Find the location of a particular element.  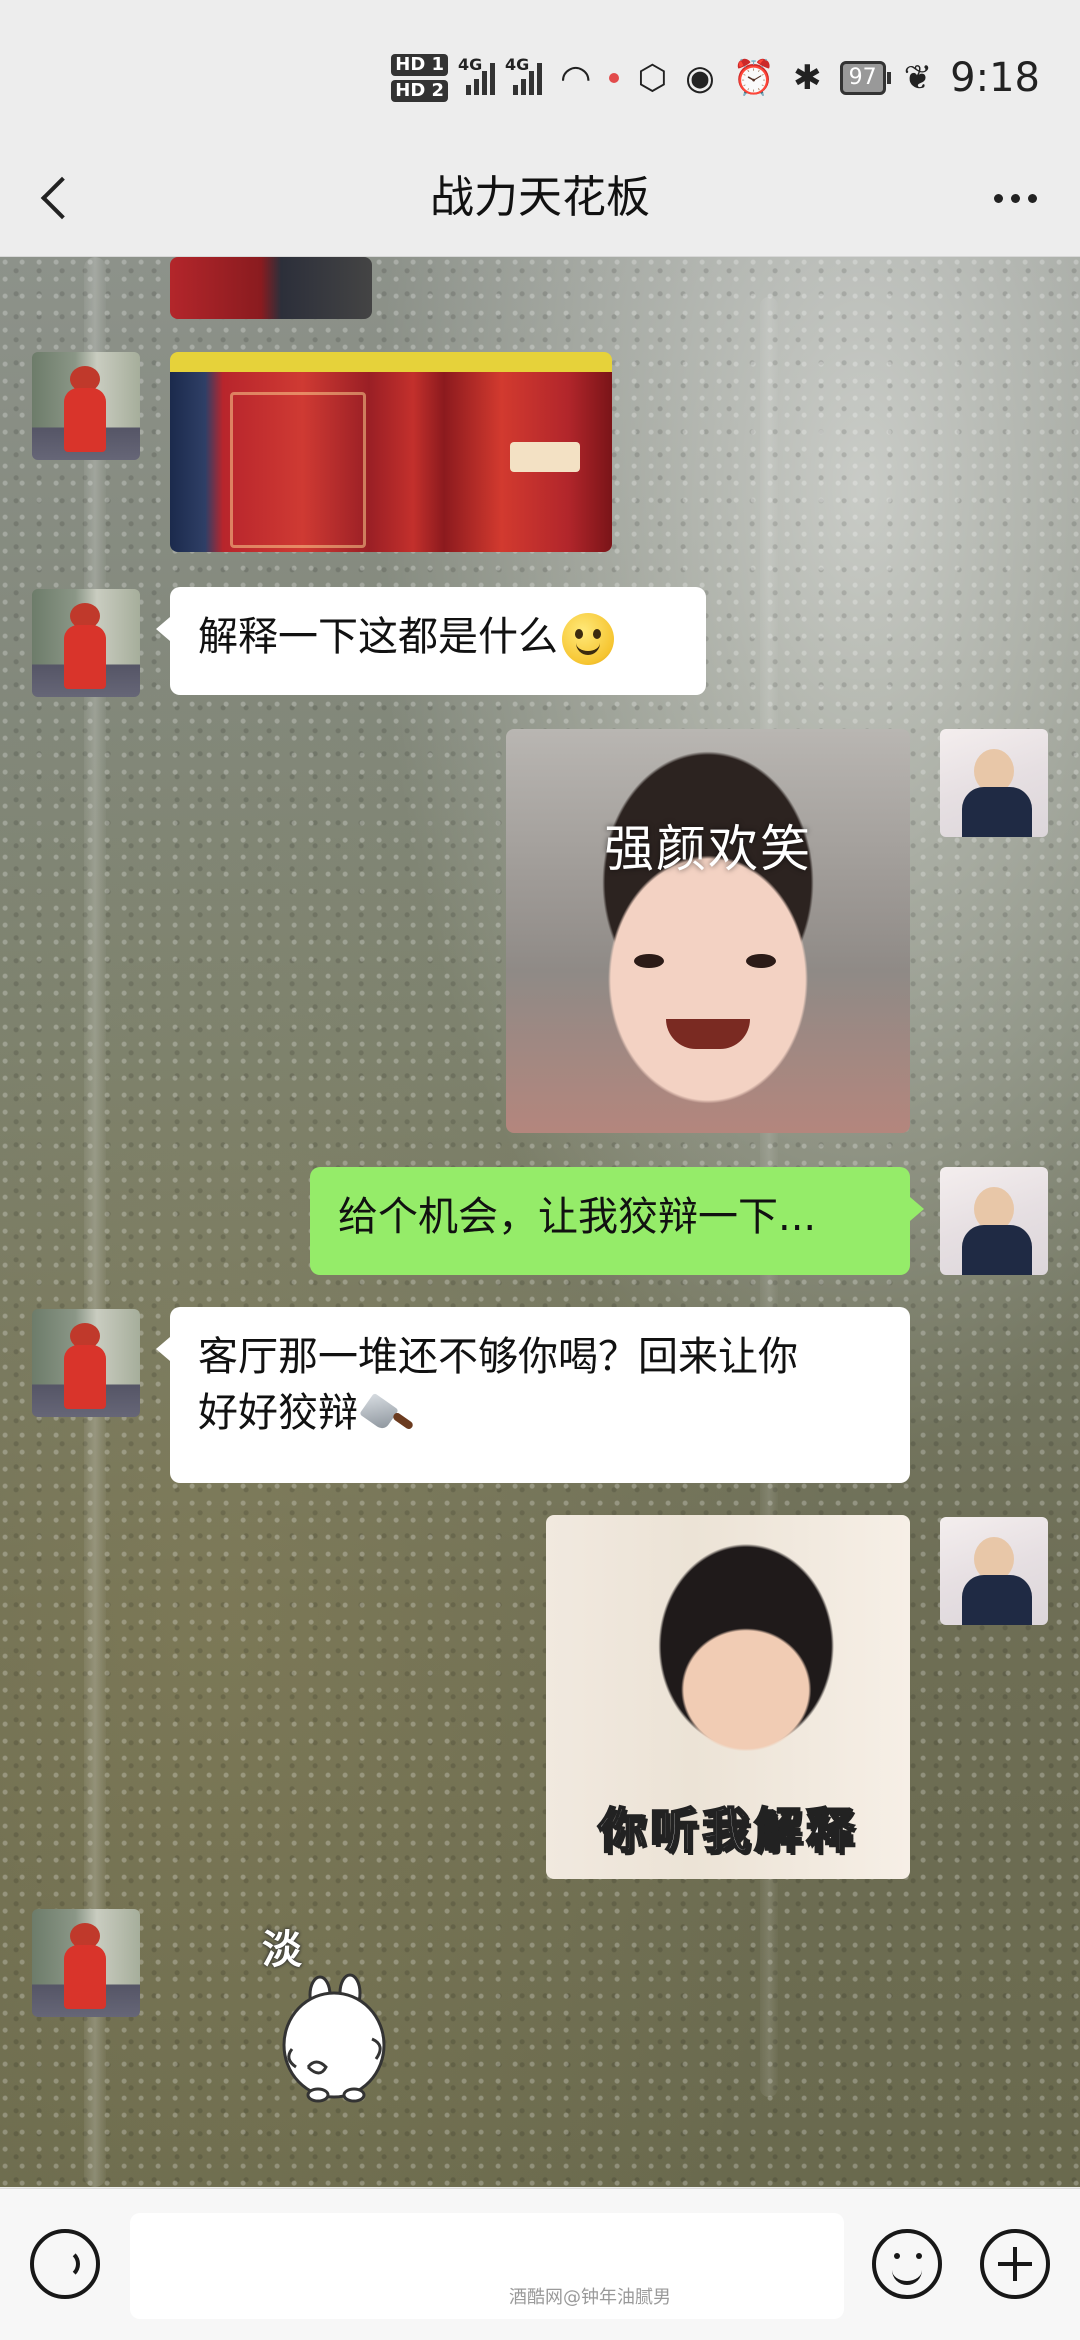

wifi-icon: ◠ is located at coordinates (576, 78).